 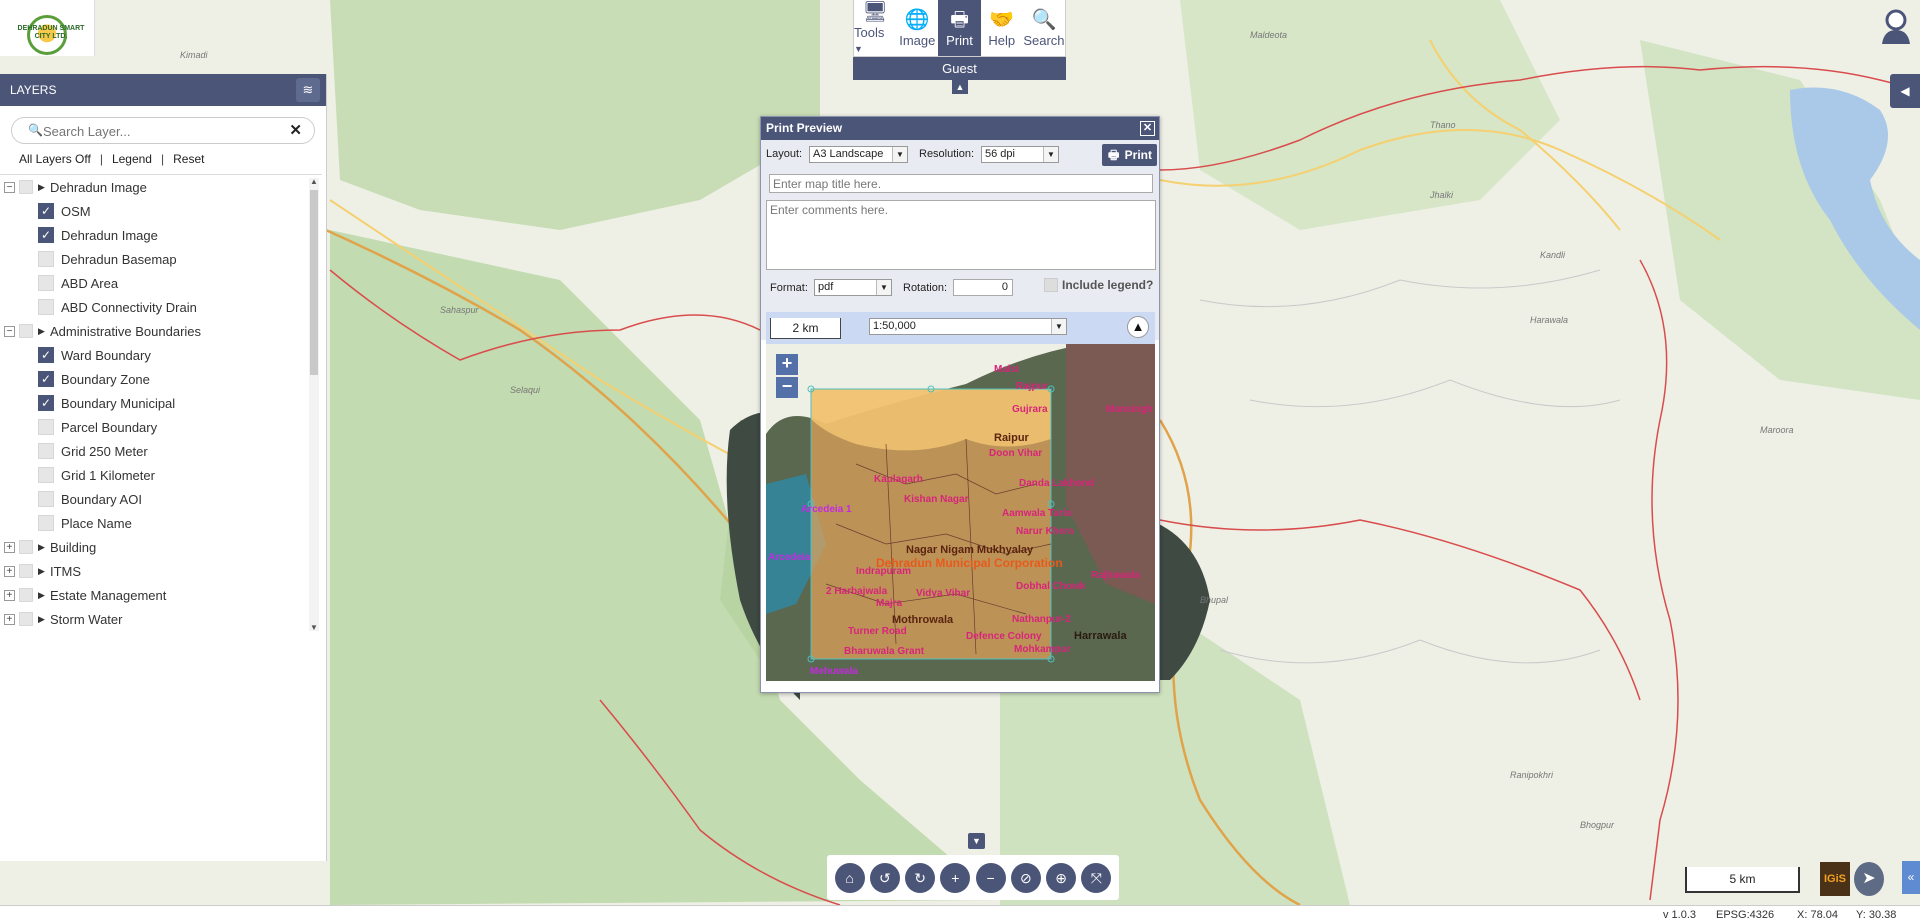 What do you see at coordinates (976, 841) in the screenshot?
I see `nav-collapse-icon: ▼` at bounding box center [976, 841].